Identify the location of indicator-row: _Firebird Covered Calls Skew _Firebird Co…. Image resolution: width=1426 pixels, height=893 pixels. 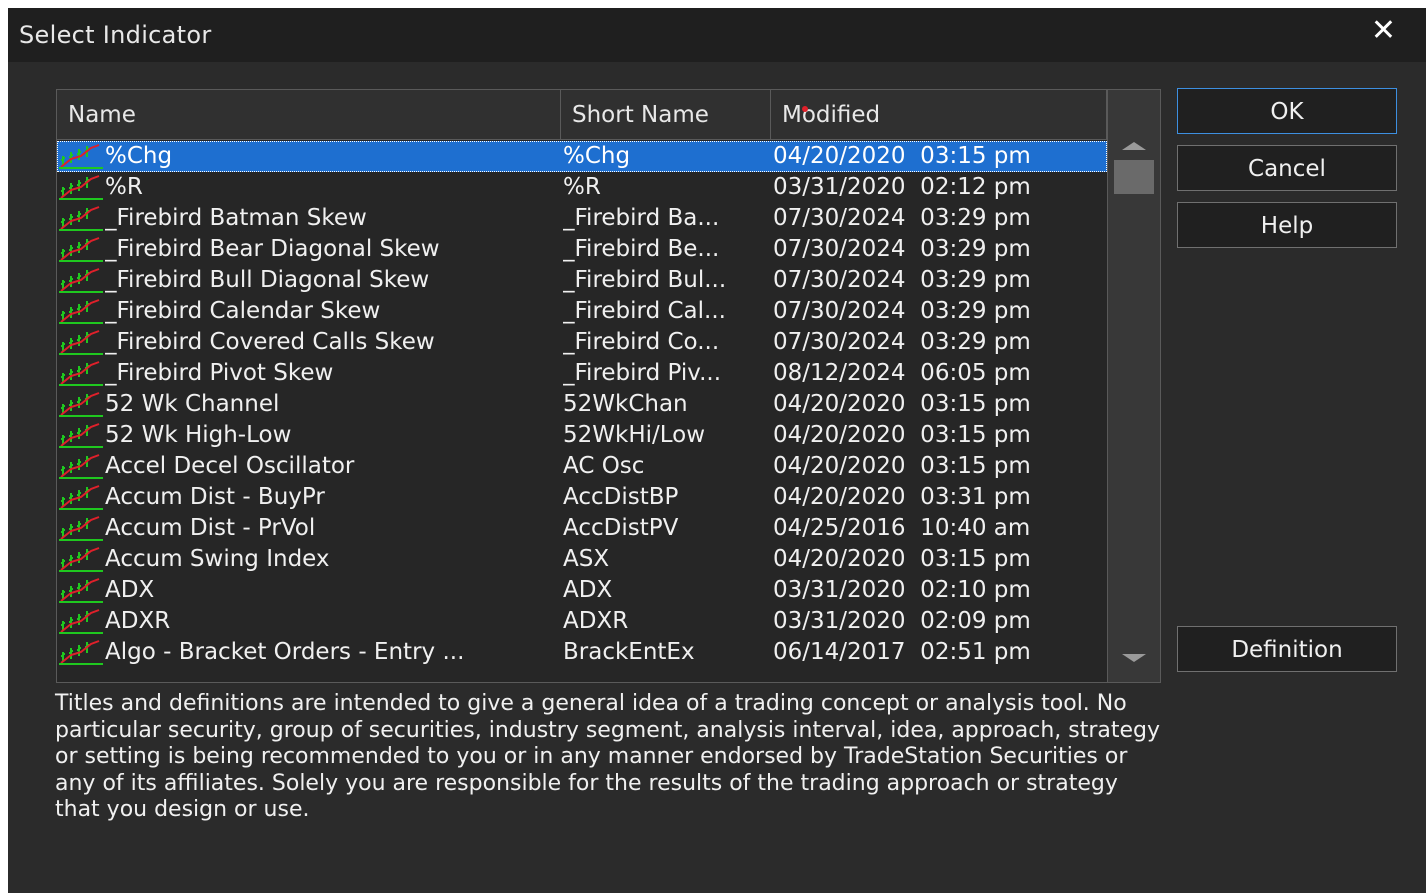
(582, 342).